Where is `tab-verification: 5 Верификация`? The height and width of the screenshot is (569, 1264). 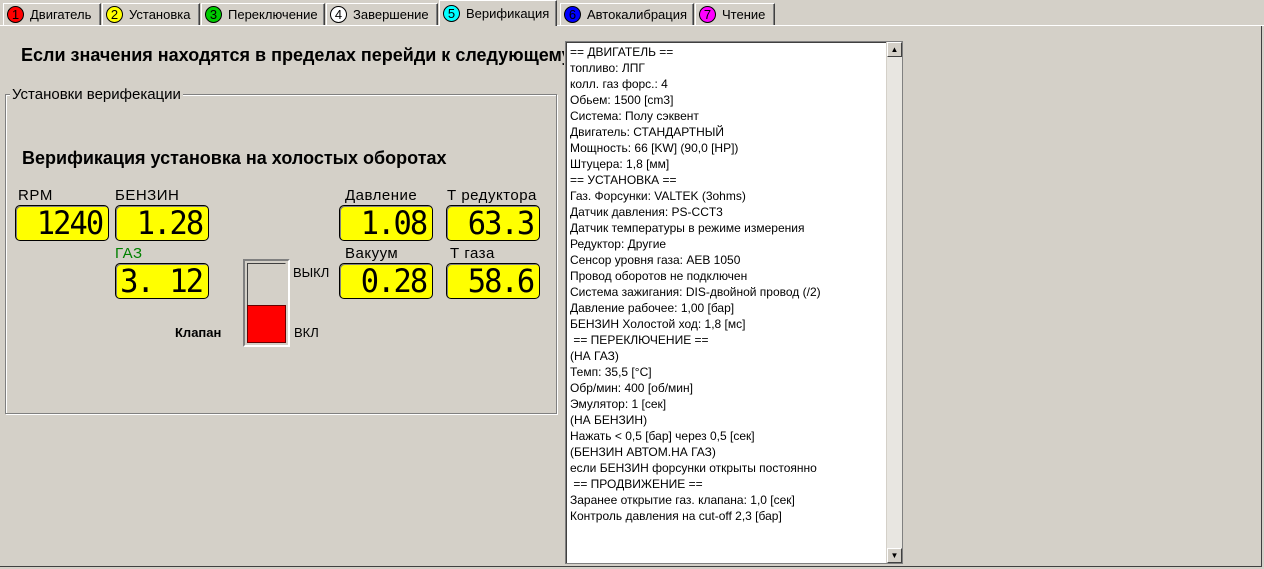
tab-verification: 5 Верификация is located at coordinates (498, 13).